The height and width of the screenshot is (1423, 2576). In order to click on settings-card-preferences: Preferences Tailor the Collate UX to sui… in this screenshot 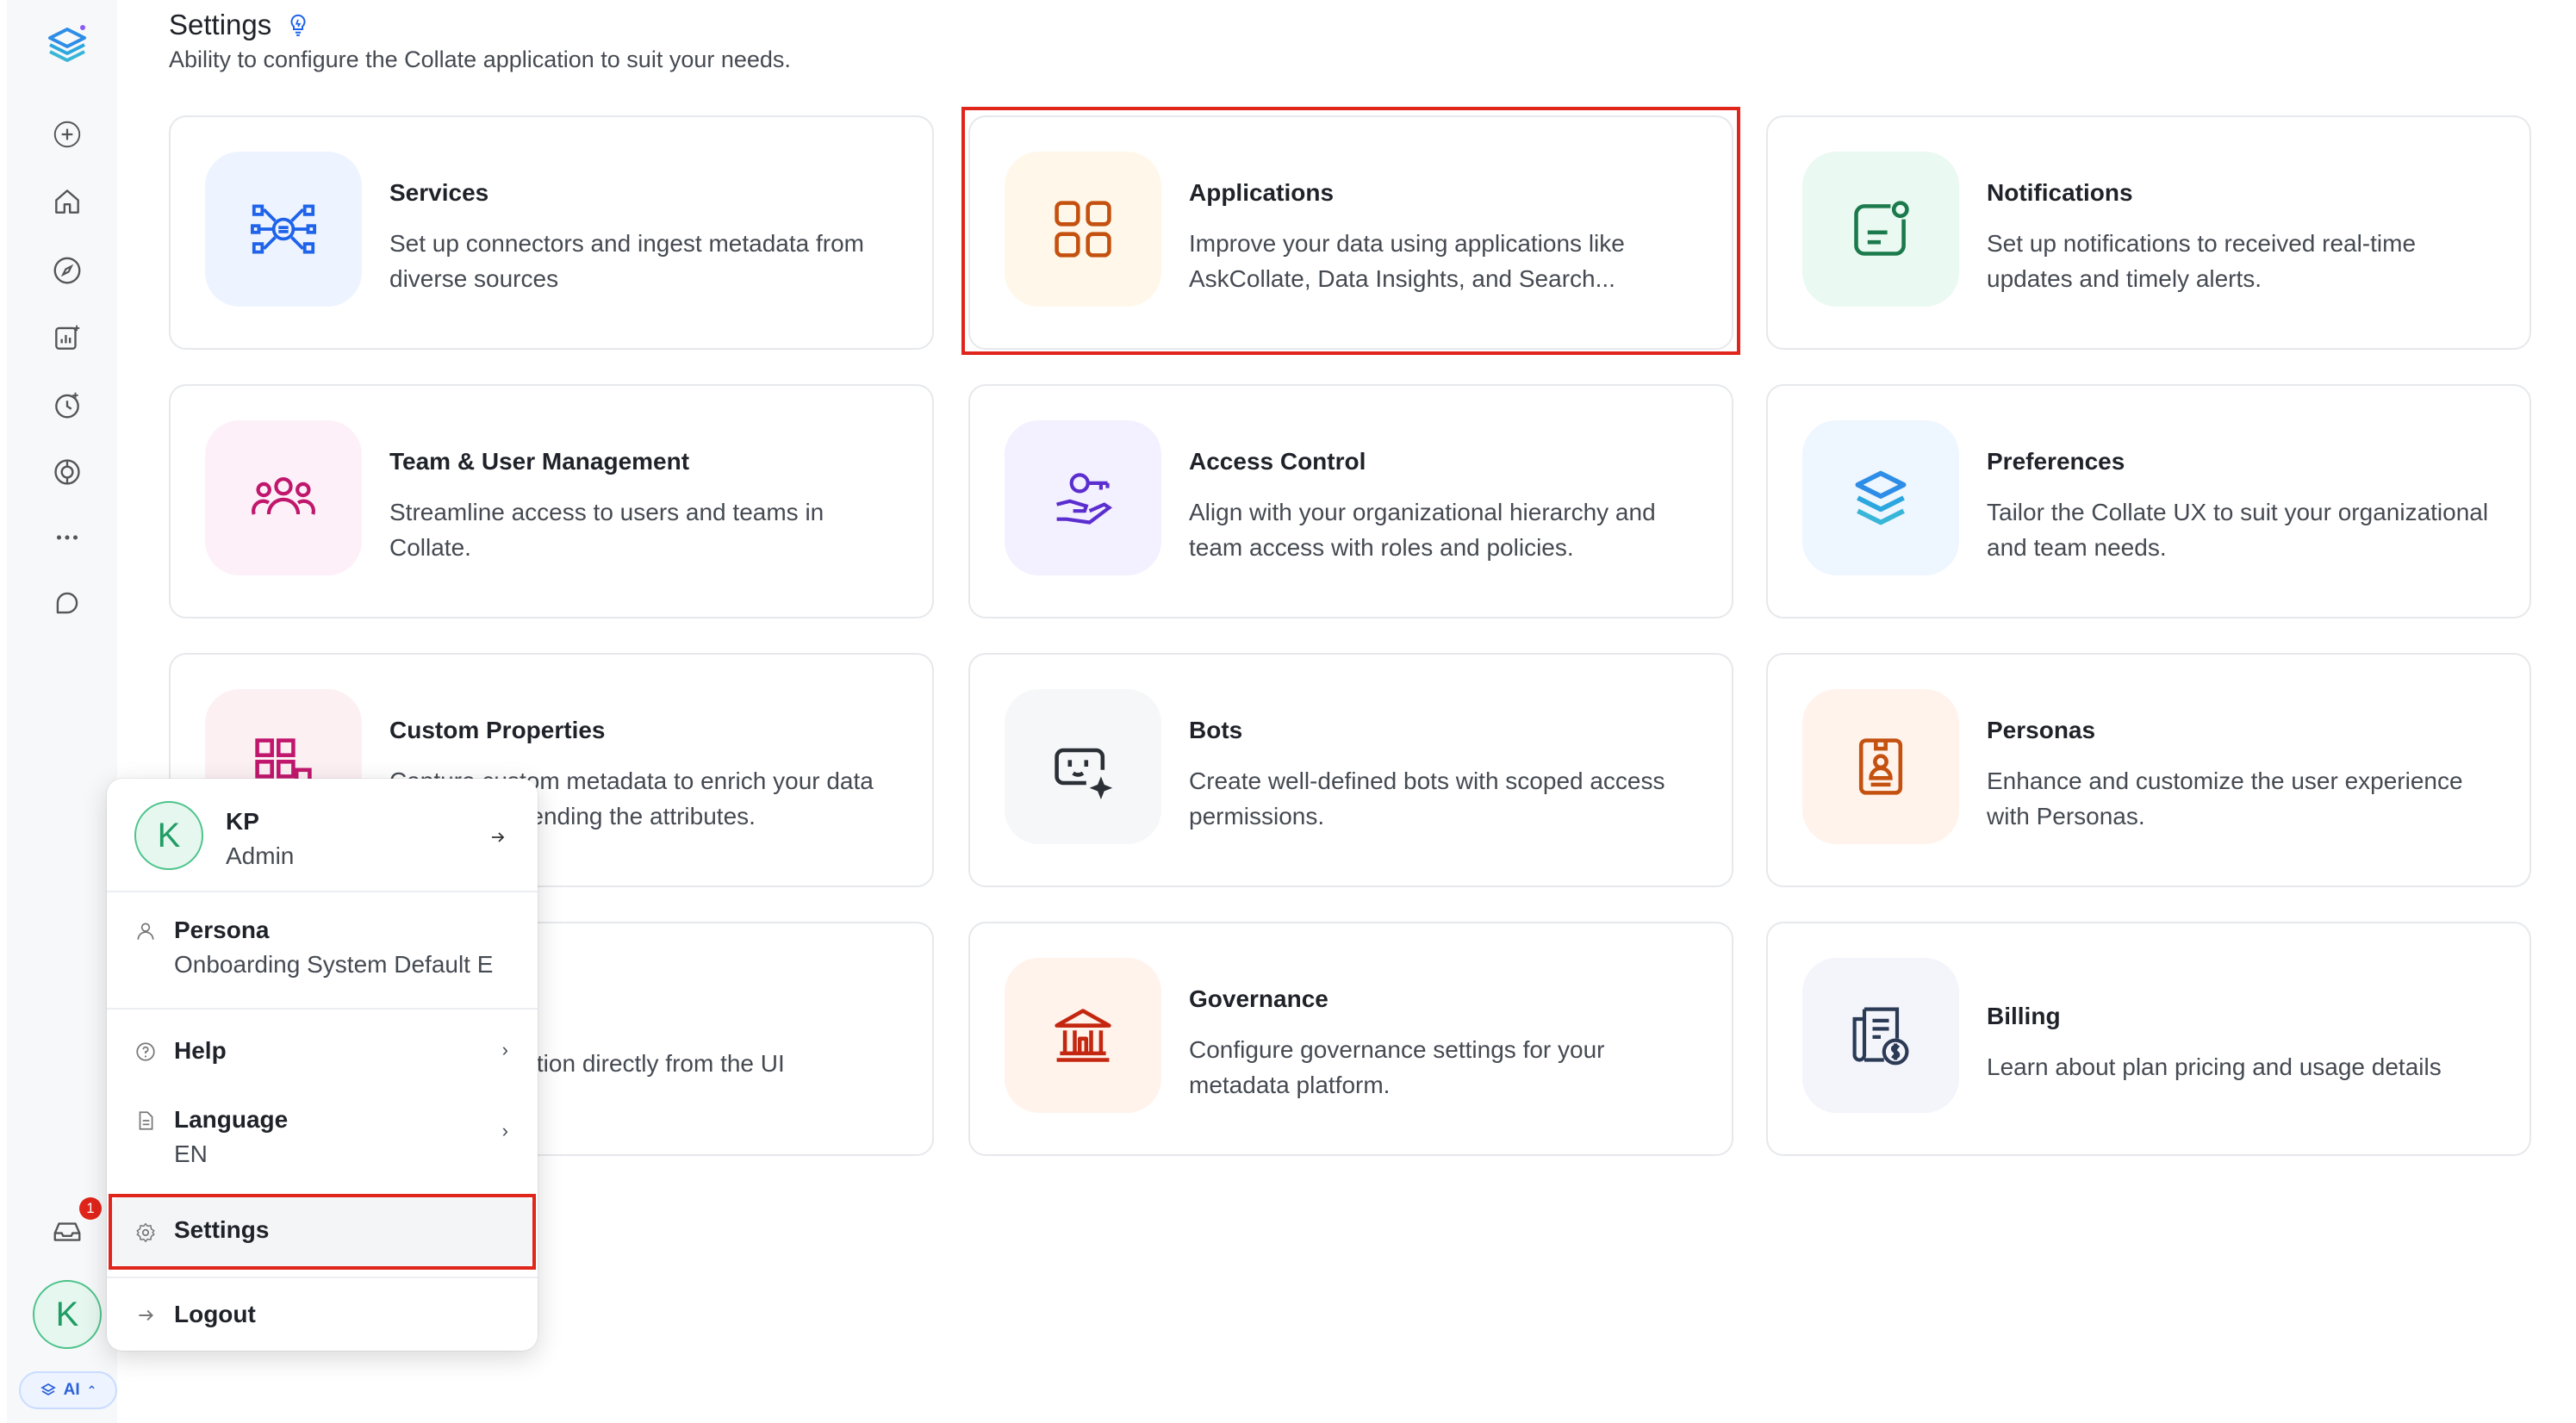, I will do `click(2149, 501)`.